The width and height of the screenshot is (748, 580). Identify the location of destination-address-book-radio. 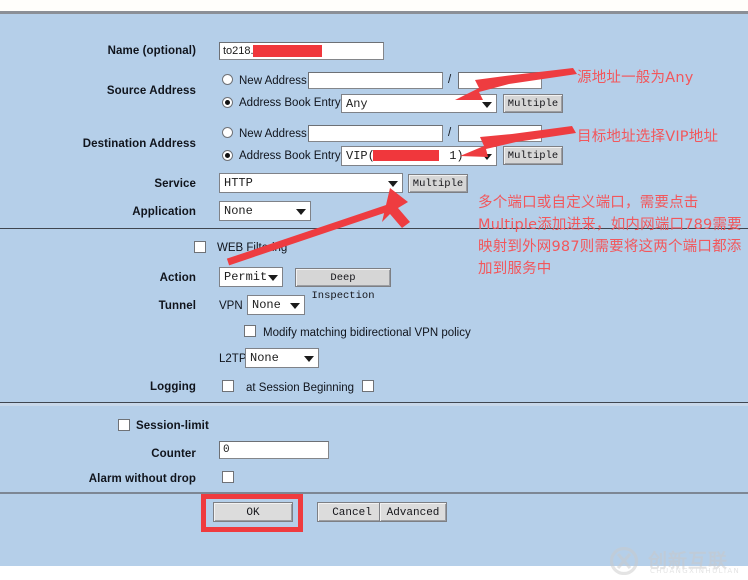
(227, 155).